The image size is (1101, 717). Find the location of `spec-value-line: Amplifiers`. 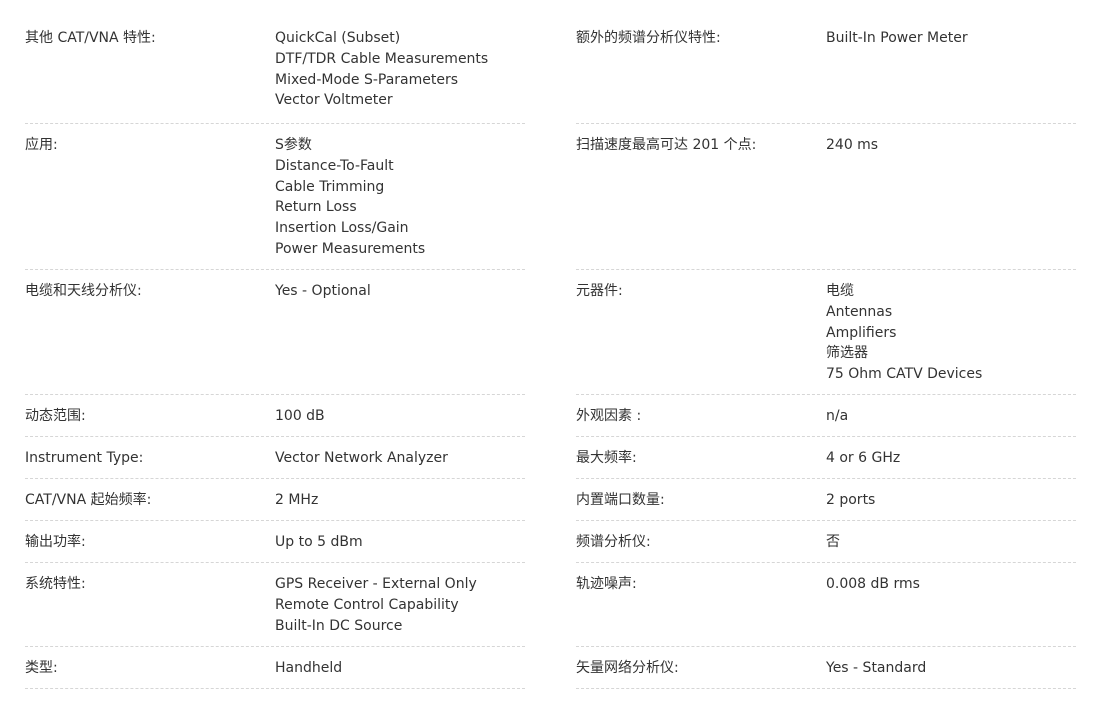

spec-value-line: Amplifiers is located at coordinates (861, 332).